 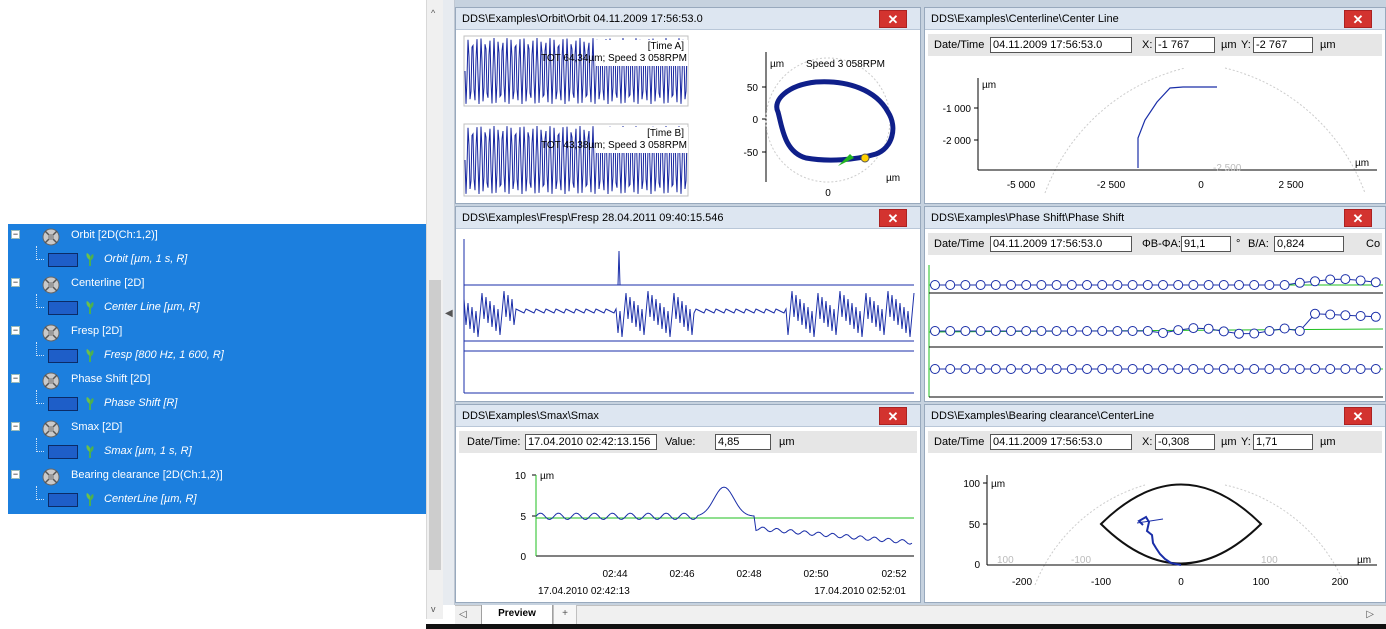 I want to click on vertical-scrollbar: ^ v, so click(x=434, y=309).